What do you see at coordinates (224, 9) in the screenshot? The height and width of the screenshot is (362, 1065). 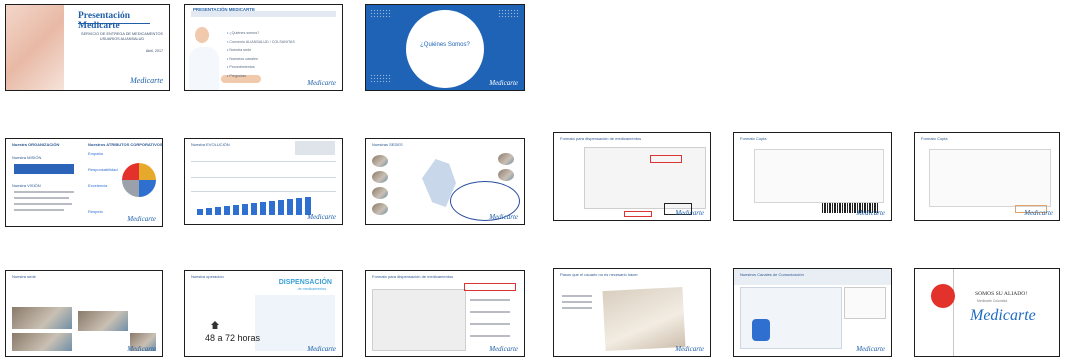 I see `slide-heading: PRESENTACIÓN MEDICARTE` at bounding box center [224, 9].